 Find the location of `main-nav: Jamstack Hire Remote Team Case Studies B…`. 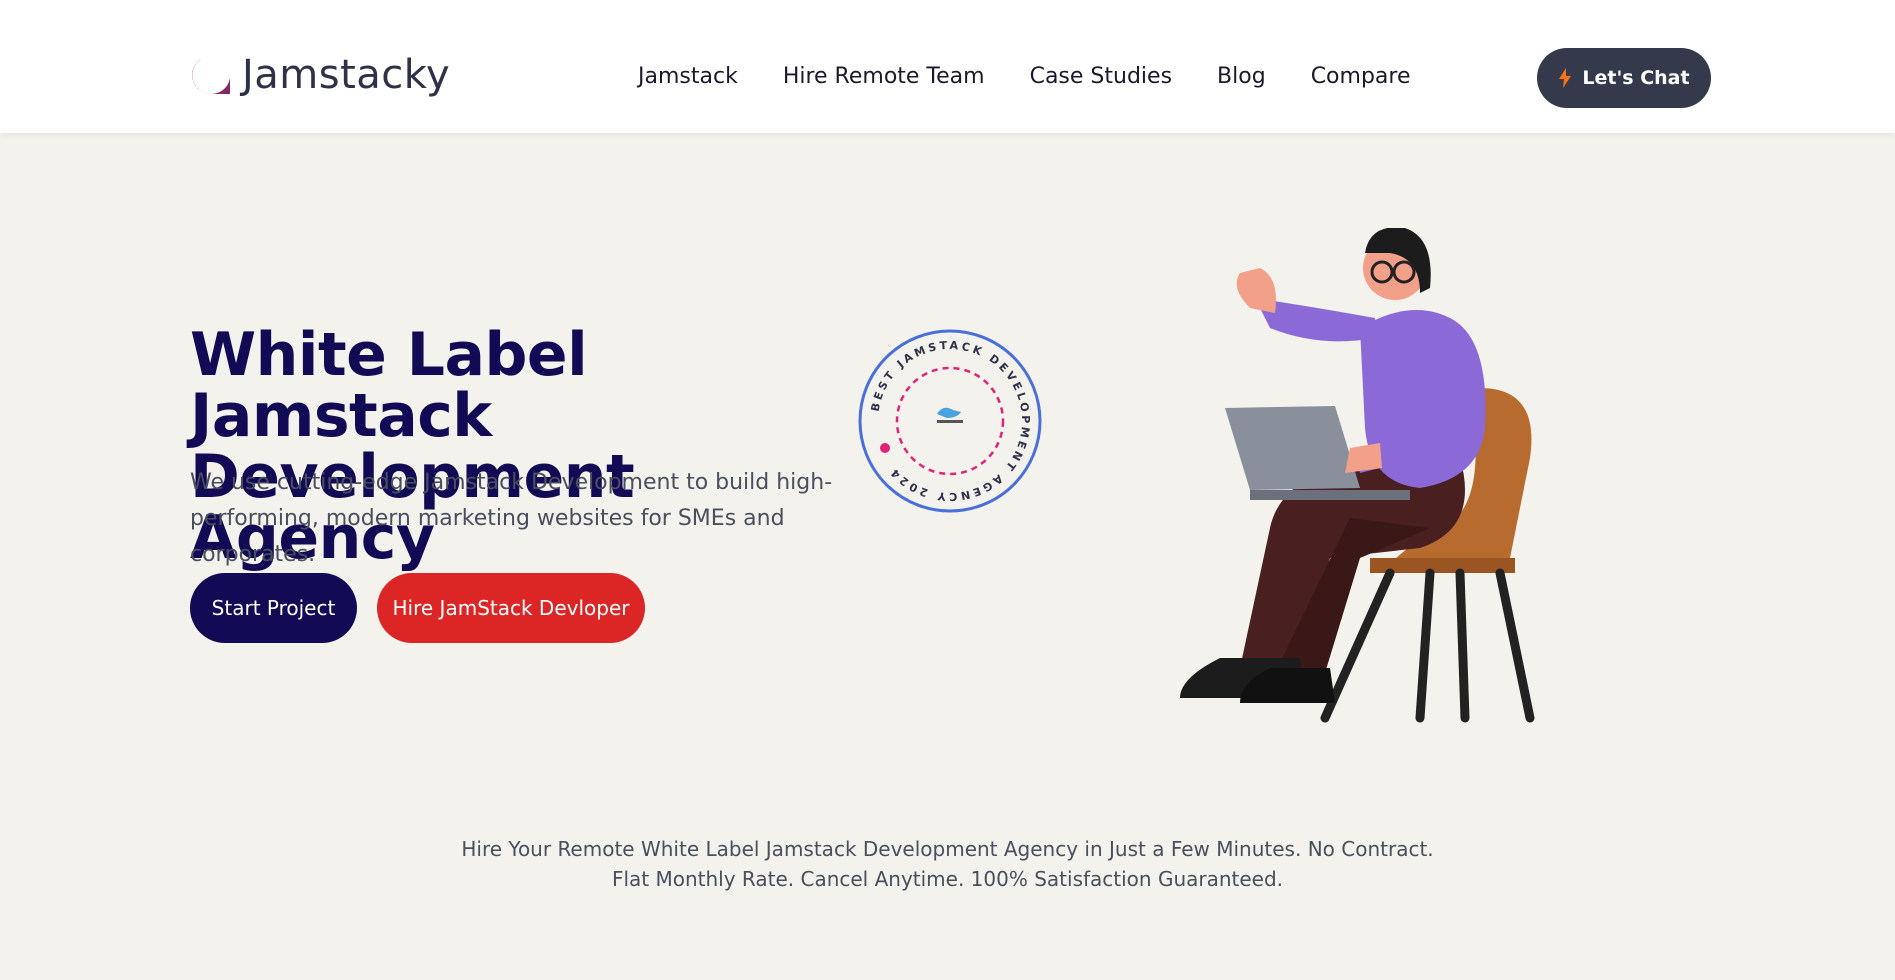

main-nav: Jamstack Hire Remote Team Case Studies B… is located at coordinates (1024, 76).